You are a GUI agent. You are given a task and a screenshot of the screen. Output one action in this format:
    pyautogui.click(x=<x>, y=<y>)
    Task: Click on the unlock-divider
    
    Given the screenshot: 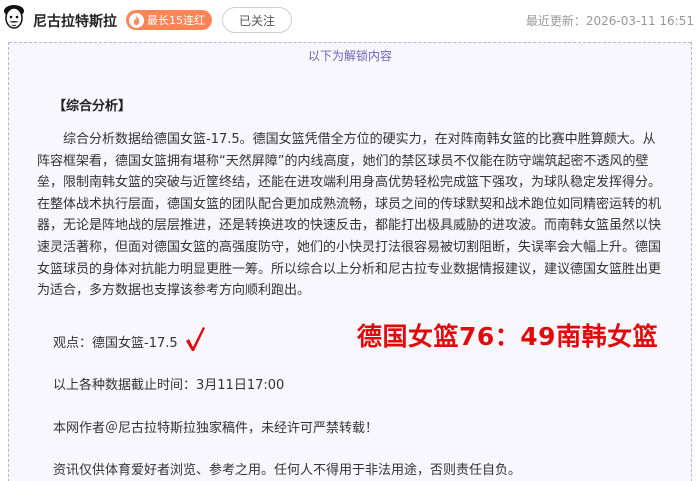 What is the action you would take?
    pyautogui.click(x=350, y=42)
    